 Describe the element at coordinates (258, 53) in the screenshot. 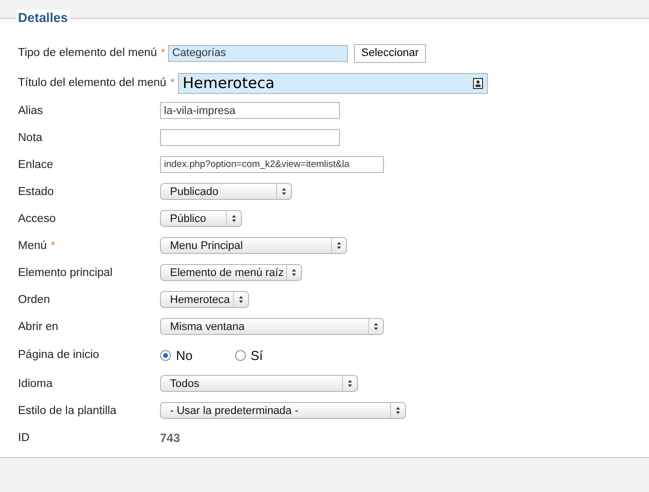

I see `menu-type-field: Categorías` at that location.